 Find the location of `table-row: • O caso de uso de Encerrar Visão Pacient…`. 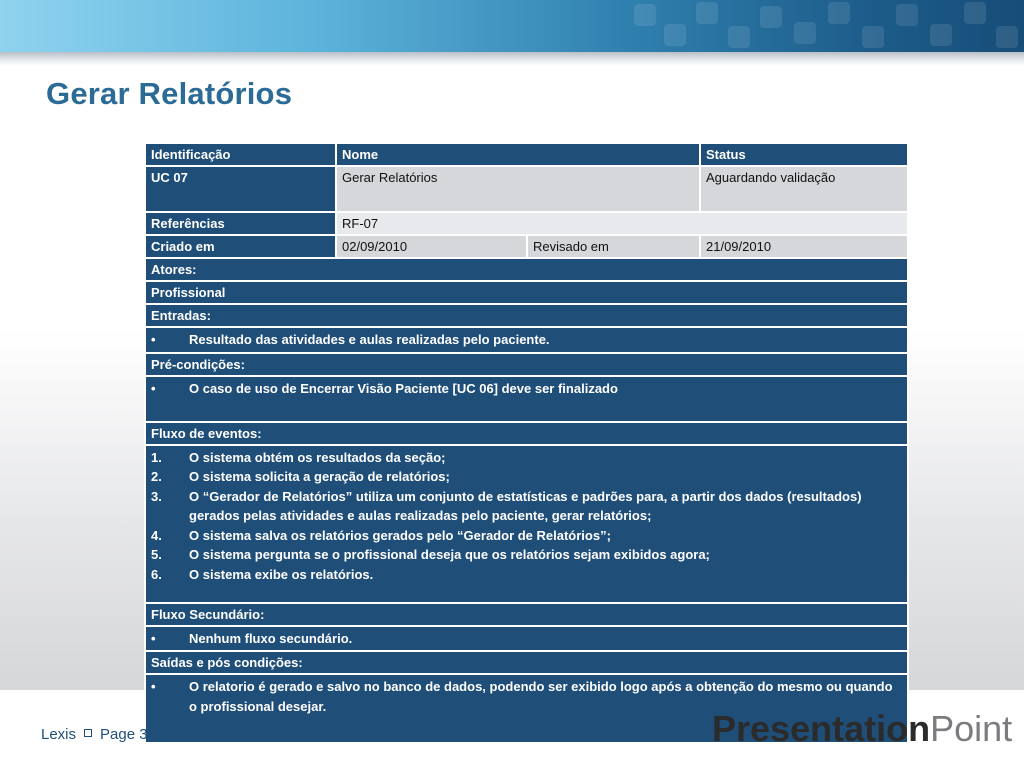

table-row: • O caso de uso de Encerrar Visão Pacient… is located at coordinates (526, 398).